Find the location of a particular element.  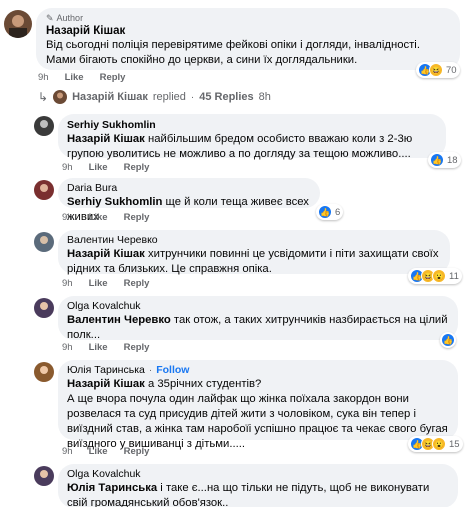

follow-button: Follow is located at coordinates (172, 370).